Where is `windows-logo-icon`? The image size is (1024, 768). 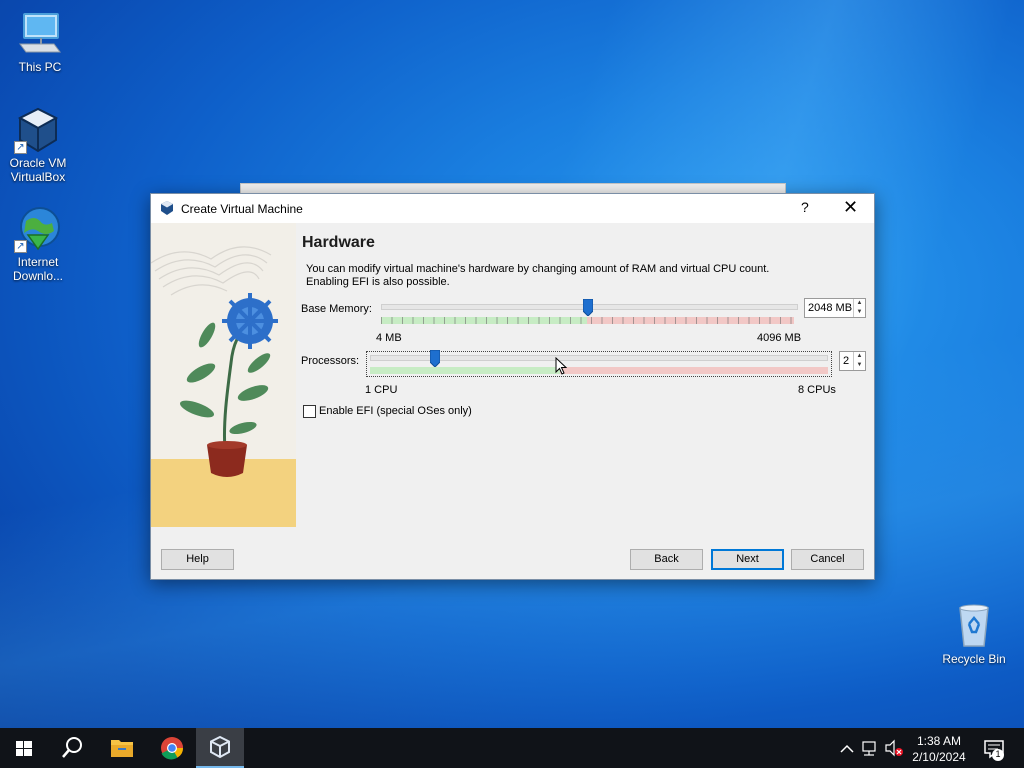
windows-logo-icon is located at coordinates (24, 748).